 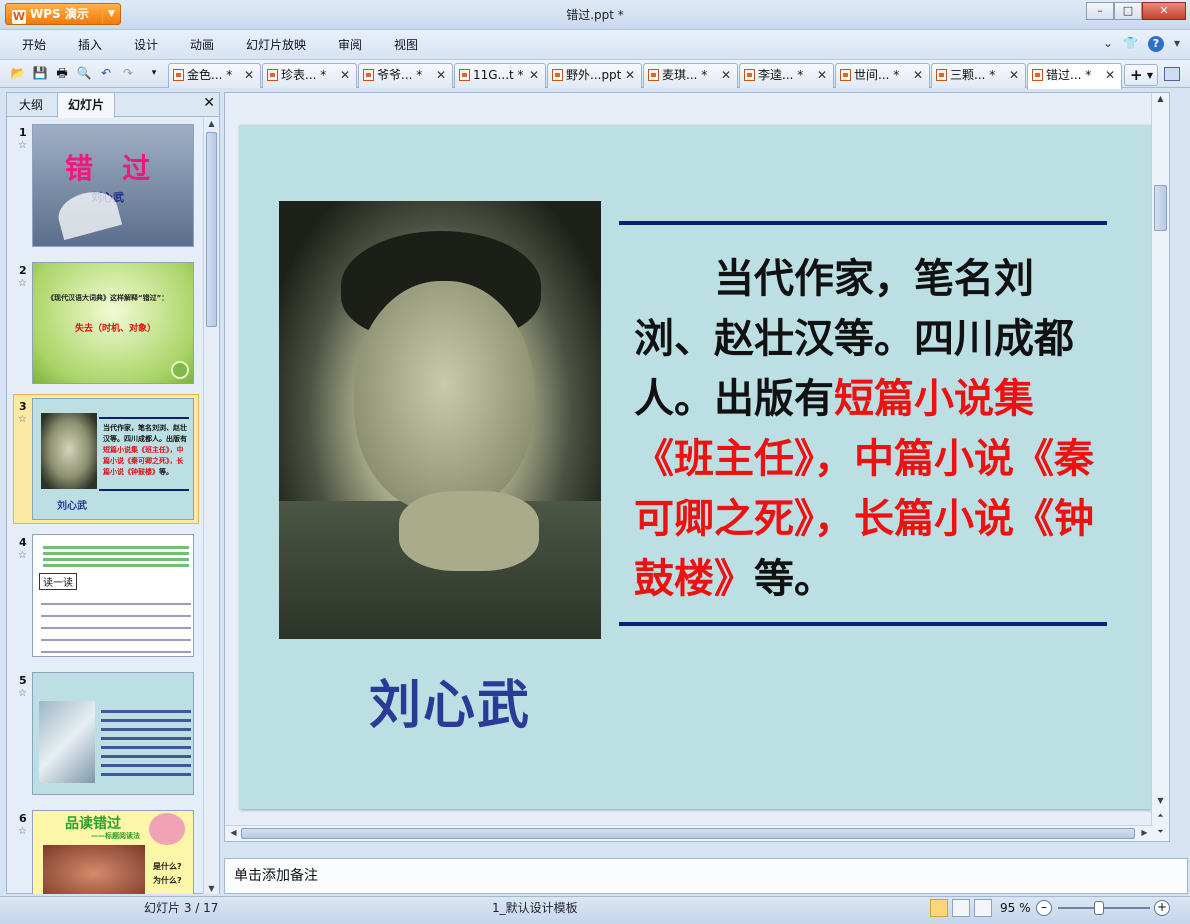 I want to click on author-photo, so click(x=440, y=420).